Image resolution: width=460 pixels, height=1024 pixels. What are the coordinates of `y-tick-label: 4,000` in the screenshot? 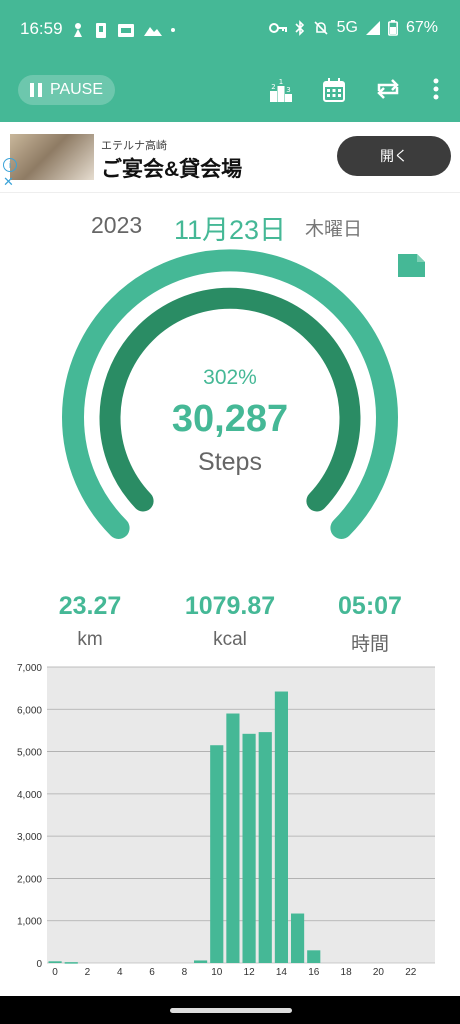 It's located at (29, 795).